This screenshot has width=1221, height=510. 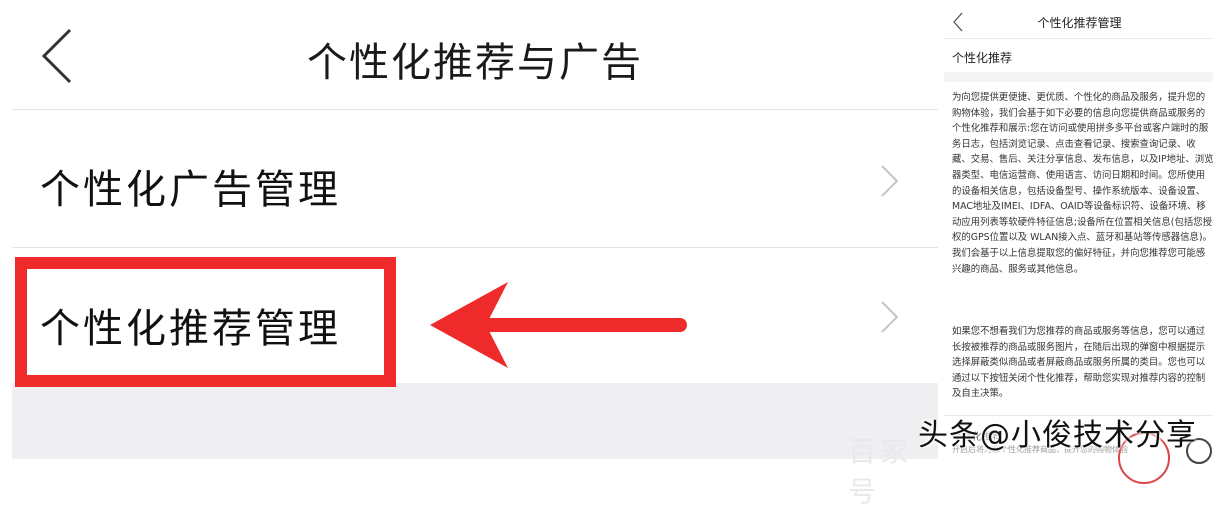 What do you see at coordinates (475, 421) in the screenshot?
I see `gray-background-area` at bounding box center [475, 421].